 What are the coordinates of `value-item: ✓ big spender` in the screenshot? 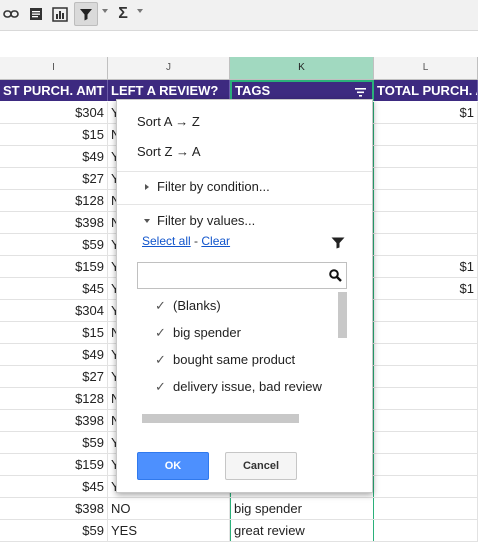 It's located at (198, 332).